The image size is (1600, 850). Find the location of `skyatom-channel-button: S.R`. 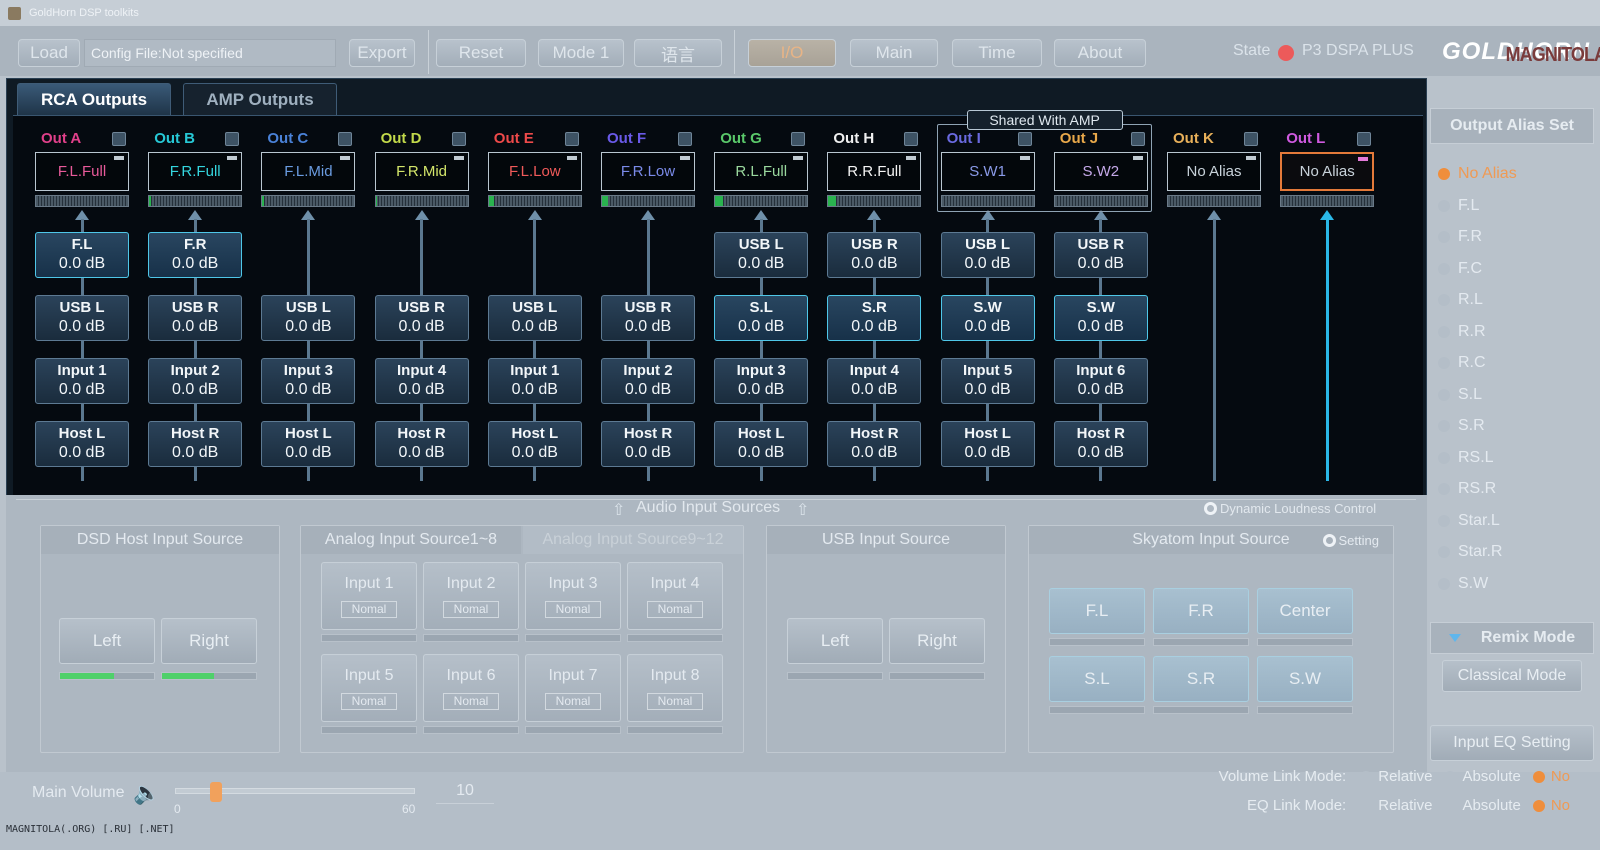

skyatom-channel-button: S.R is located at coordinates (1201, 679).